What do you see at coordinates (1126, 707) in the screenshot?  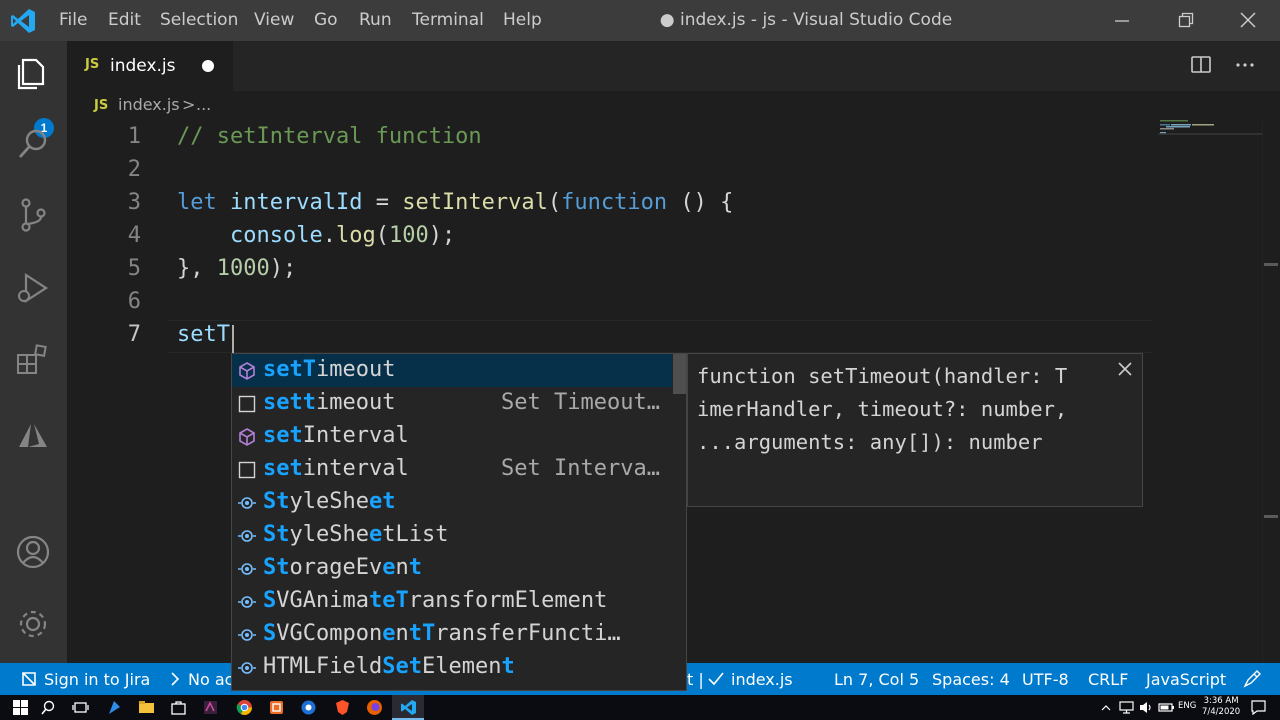 I see `network-icon` at bounding box center [1126, 707].